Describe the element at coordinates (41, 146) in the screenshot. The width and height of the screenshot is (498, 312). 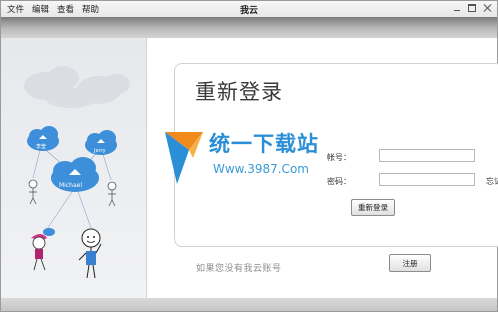
I see `user1-label: 李莹` at that location.